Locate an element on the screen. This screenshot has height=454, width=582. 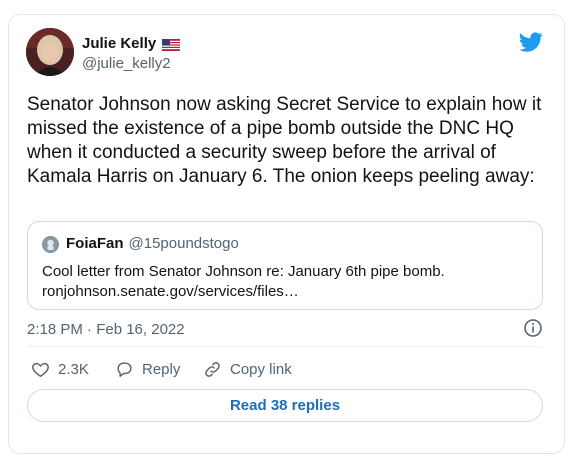
author-avatar is located at coordinates (50, 52).